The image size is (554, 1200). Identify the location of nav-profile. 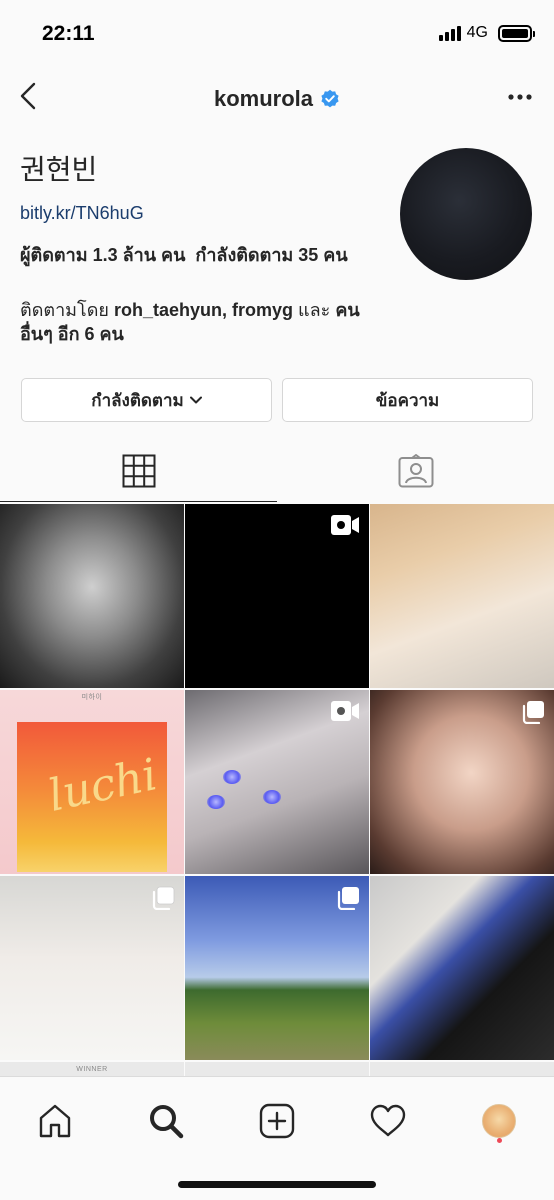
(499, 1121).